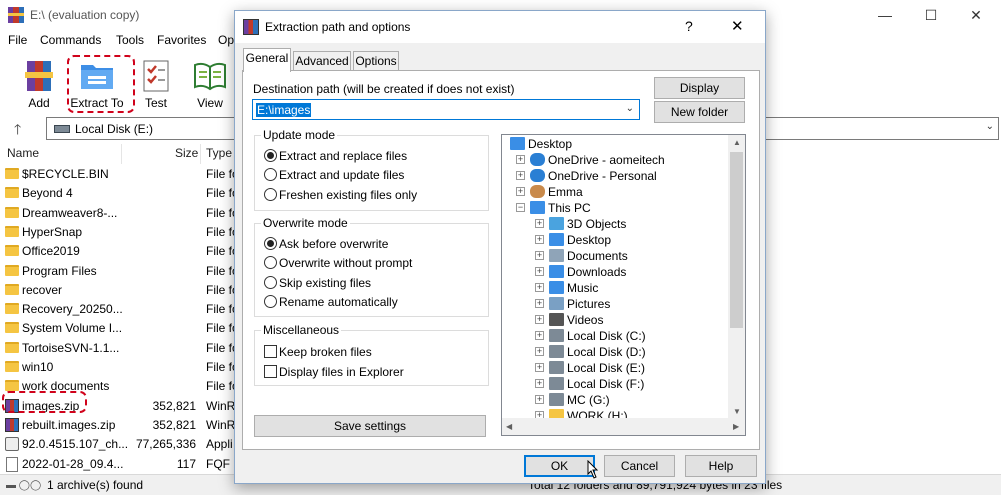 This screenshot has height=495, width=1001. Describe the element at coordinates (17, 131) in the screenshot. I see `up-folder-icon: 🡑` at that location.